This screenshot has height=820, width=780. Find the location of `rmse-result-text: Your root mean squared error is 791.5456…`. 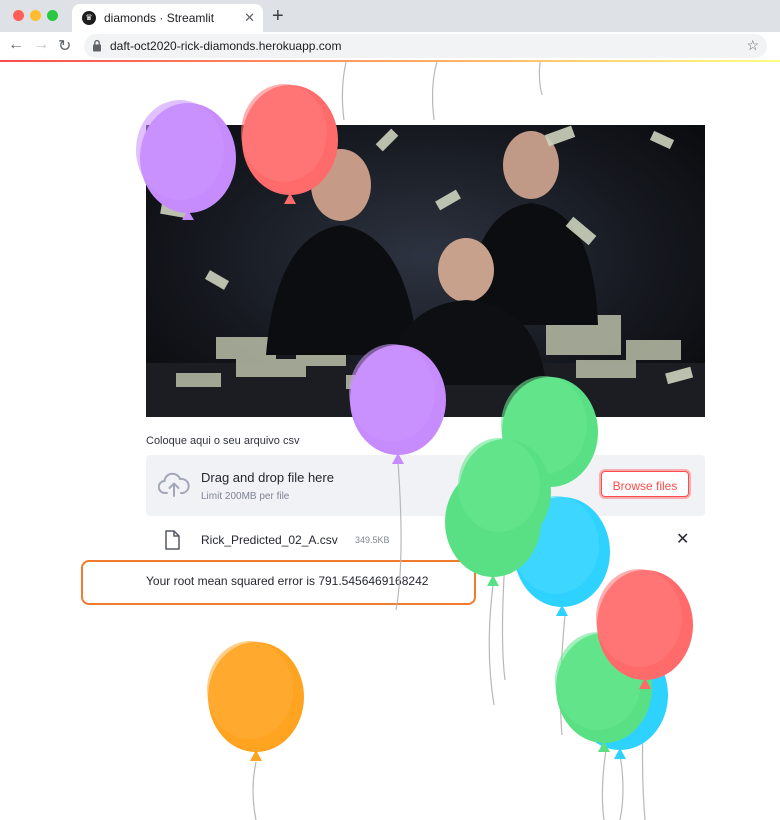

rmse-result-text: Your root mean squared error is 791.5456… is located at coordinates (287, 581).